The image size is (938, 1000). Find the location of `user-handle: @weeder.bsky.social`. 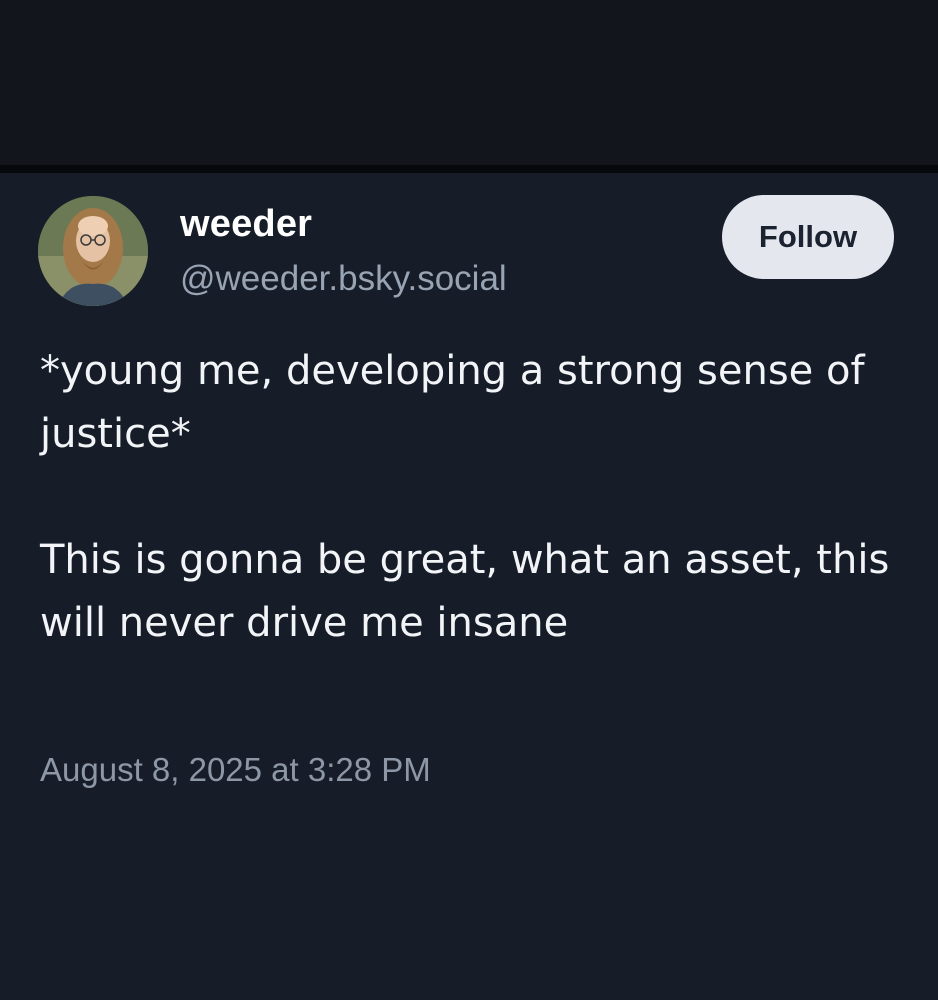

user-handle: @weeder.bsky.social is located at coordinates (343, 279).